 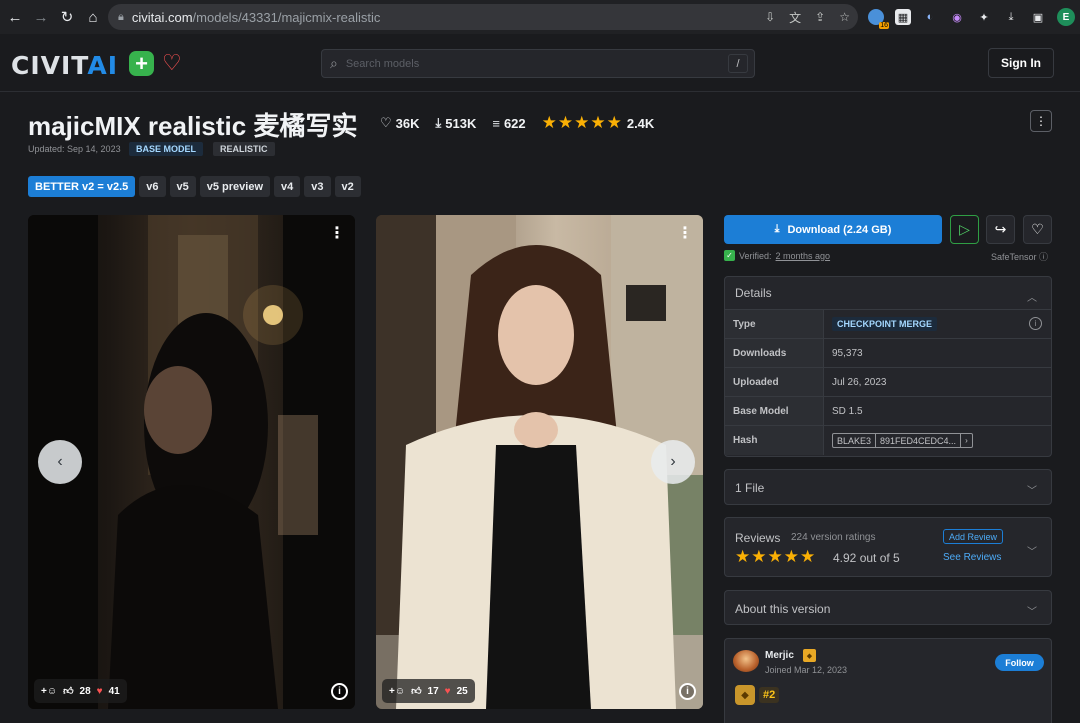 What do you see at coordinates (461, 123) in the screenshot?
I see `downloads-count: 513K` at bounding box center [461, 123].